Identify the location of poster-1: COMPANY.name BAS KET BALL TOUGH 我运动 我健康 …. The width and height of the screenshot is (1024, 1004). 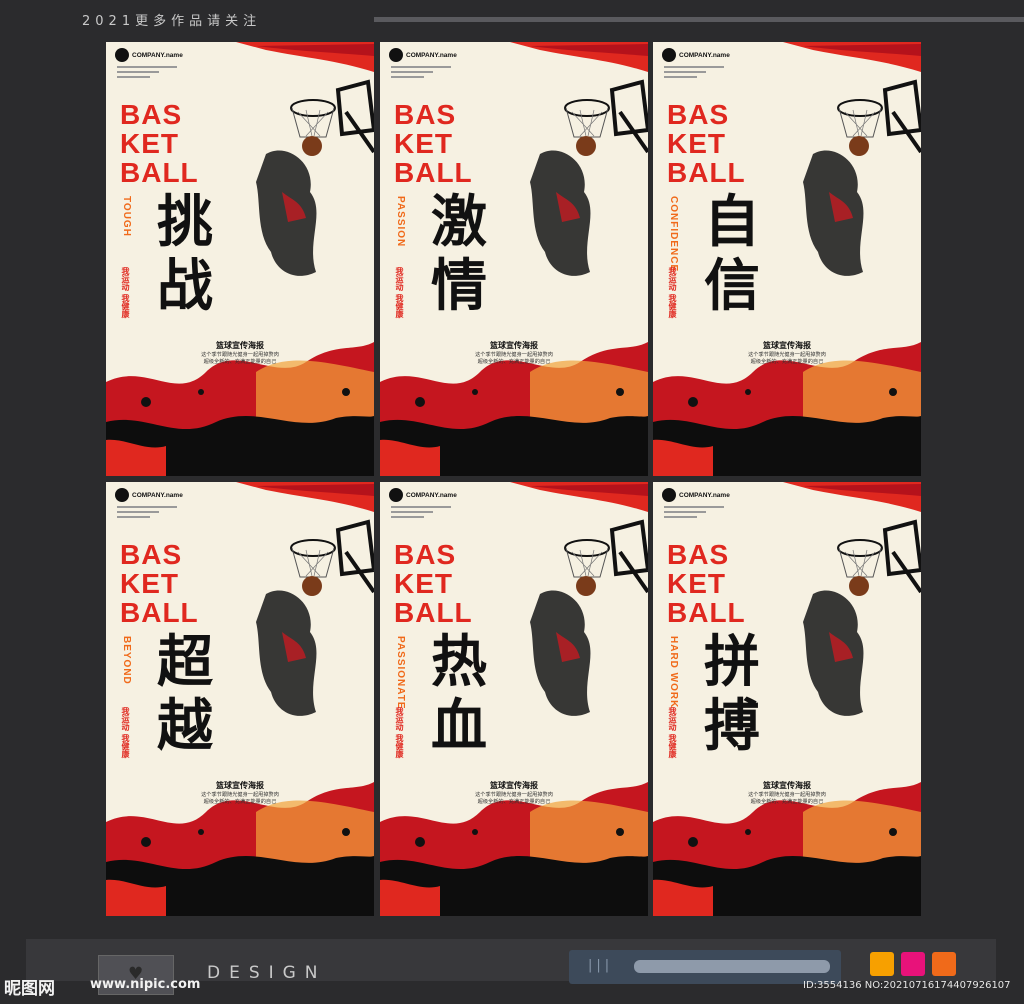
(240, 259).